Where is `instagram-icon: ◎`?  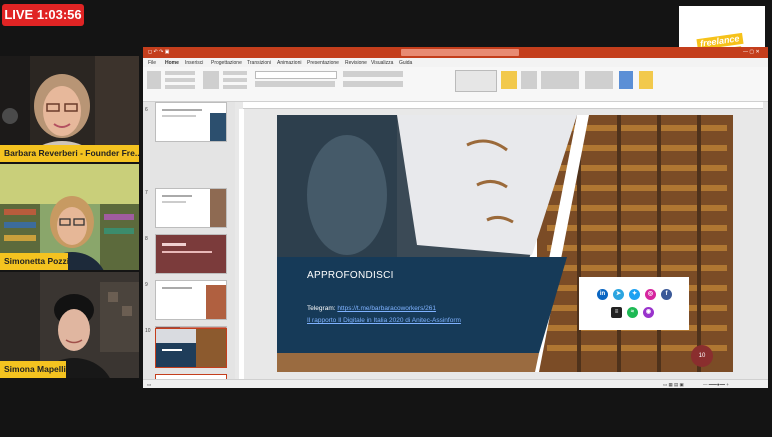 instagram-icon: ◎ is located at coordinates (650, 294).